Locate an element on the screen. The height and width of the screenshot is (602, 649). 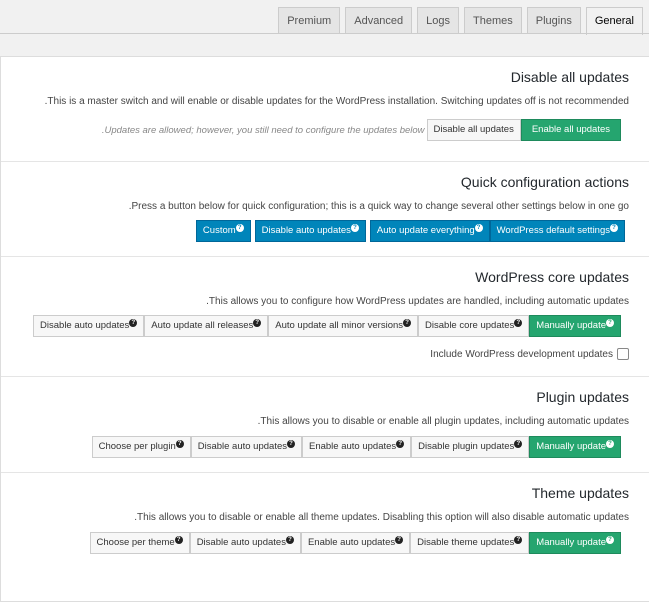
button-label: Auto update all minor versions is located at coordinates (339, 325).